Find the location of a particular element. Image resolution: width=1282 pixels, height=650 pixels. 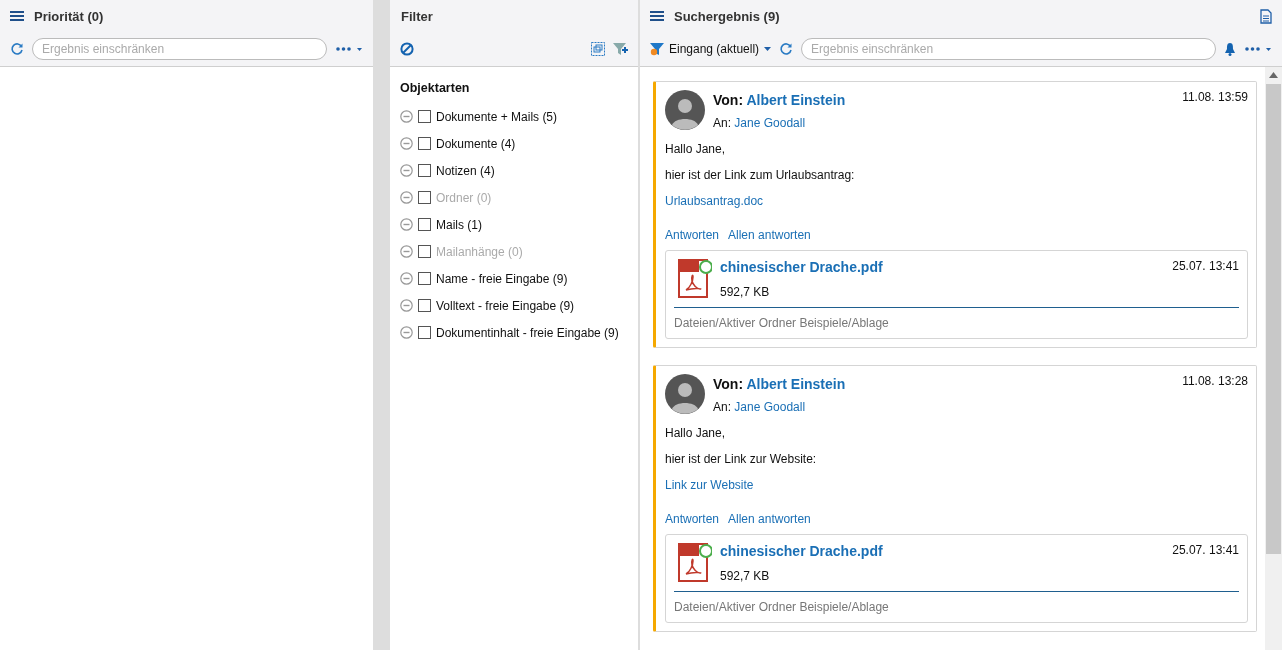

filter-label: Name - freie Eingabe (9) is located at coordinates (502, 278).